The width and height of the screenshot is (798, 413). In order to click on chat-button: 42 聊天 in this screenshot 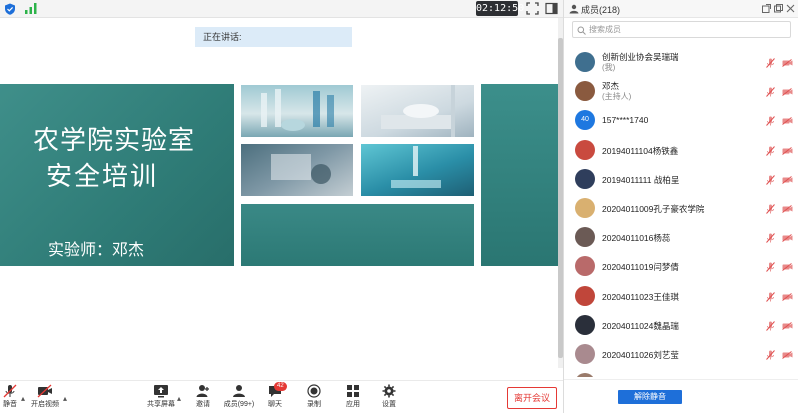, I will do `click(276, 395)`.